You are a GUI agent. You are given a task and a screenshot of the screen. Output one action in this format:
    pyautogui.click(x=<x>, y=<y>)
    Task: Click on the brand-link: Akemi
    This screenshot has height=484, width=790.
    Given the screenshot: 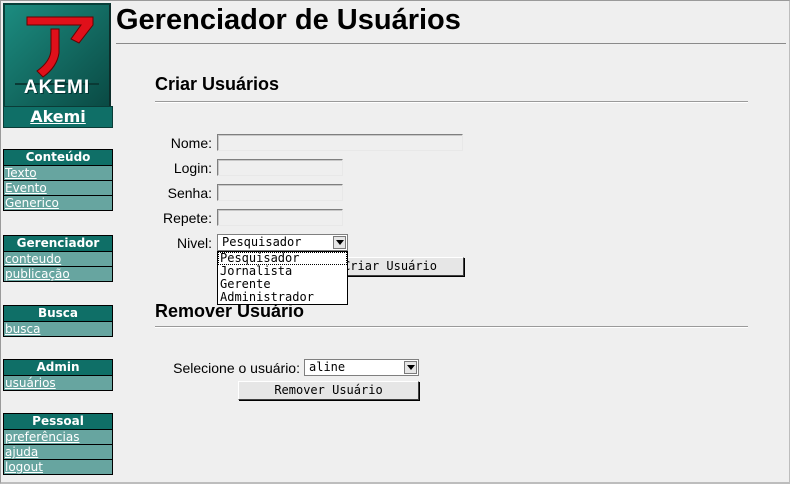 What is the action you would take?
    pyautogui.click(x=58, y=116)
    